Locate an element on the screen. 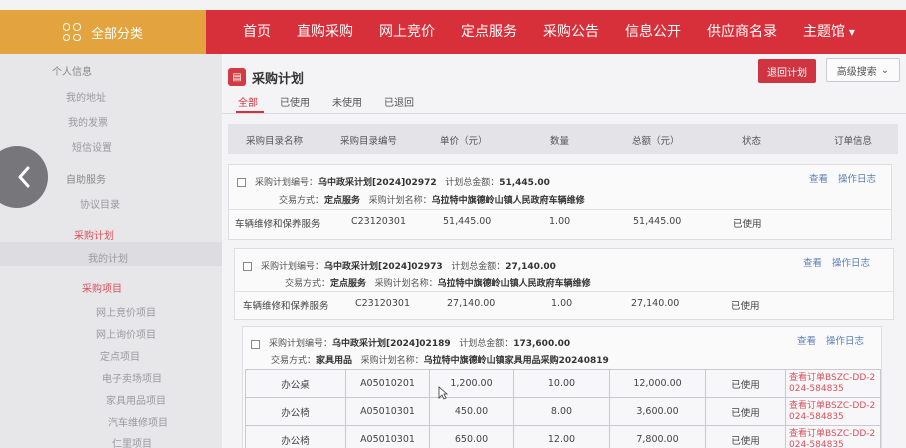  plan-number: 乌中政采计划[2024]02973 is located at coordinates (383, 267).